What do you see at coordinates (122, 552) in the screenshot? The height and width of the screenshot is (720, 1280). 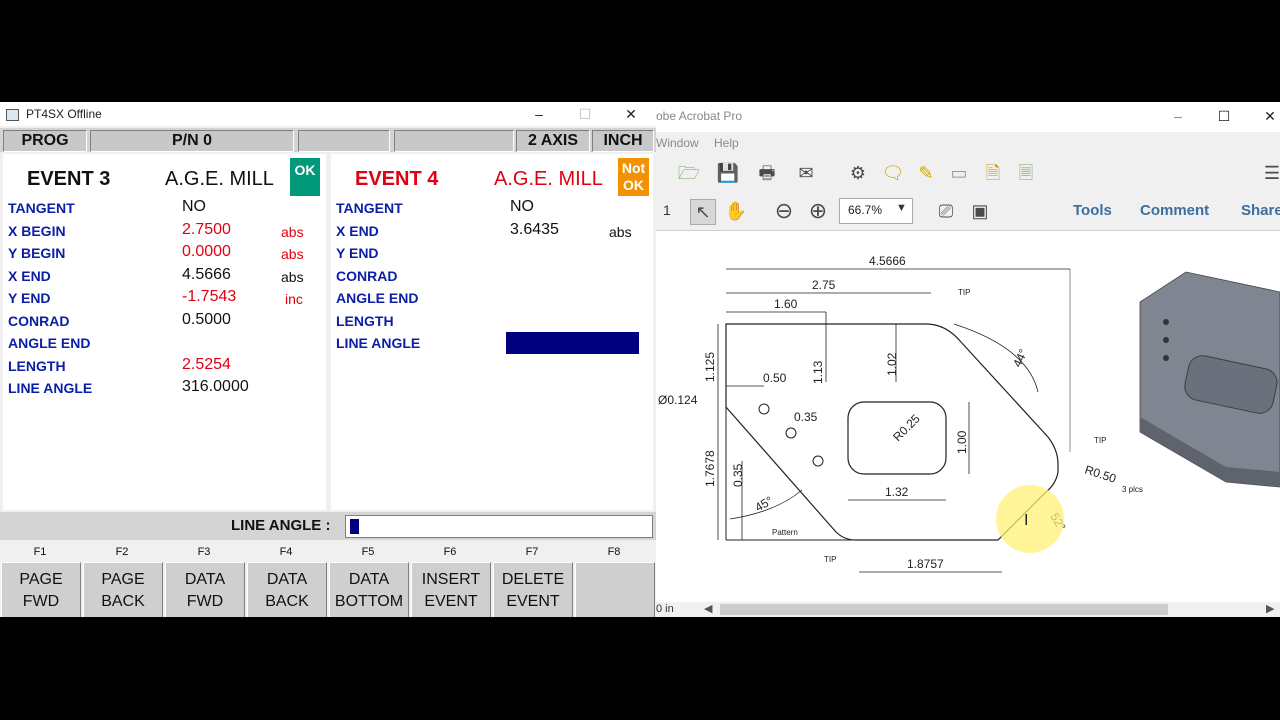 I see `fkey-number: F2` at bounding box center [122, 552].